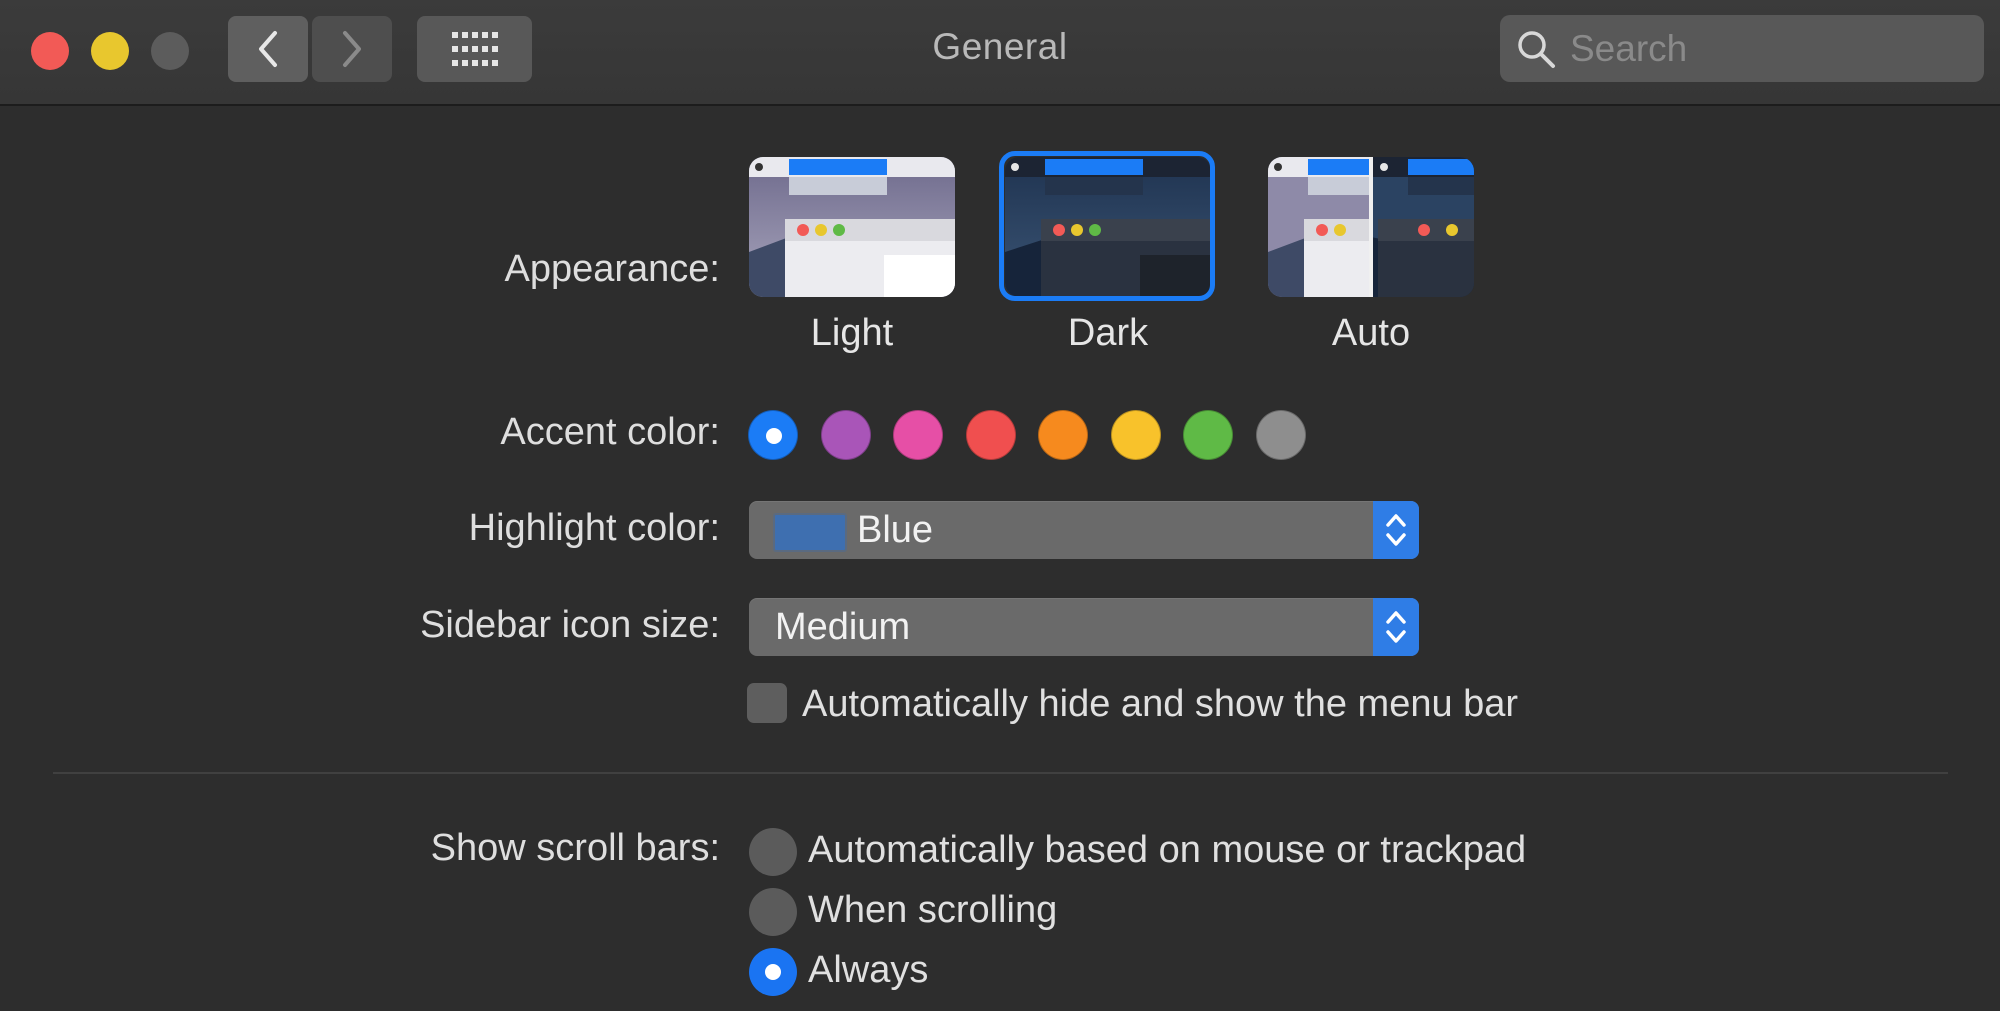 This screenshot has height=1011, width=2000. I want to click on appearance-option-dark: Dark, so click(1107, 252).